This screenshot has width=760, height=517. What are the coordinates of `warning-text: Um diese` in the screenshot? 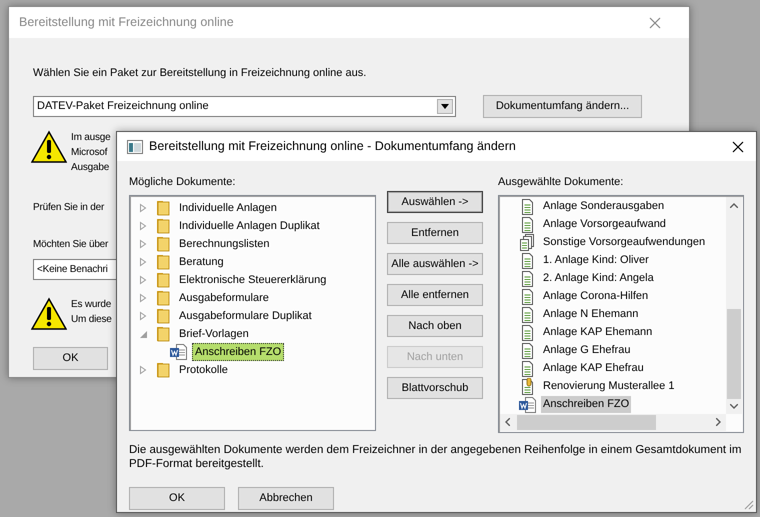 It's located at (91, 319).